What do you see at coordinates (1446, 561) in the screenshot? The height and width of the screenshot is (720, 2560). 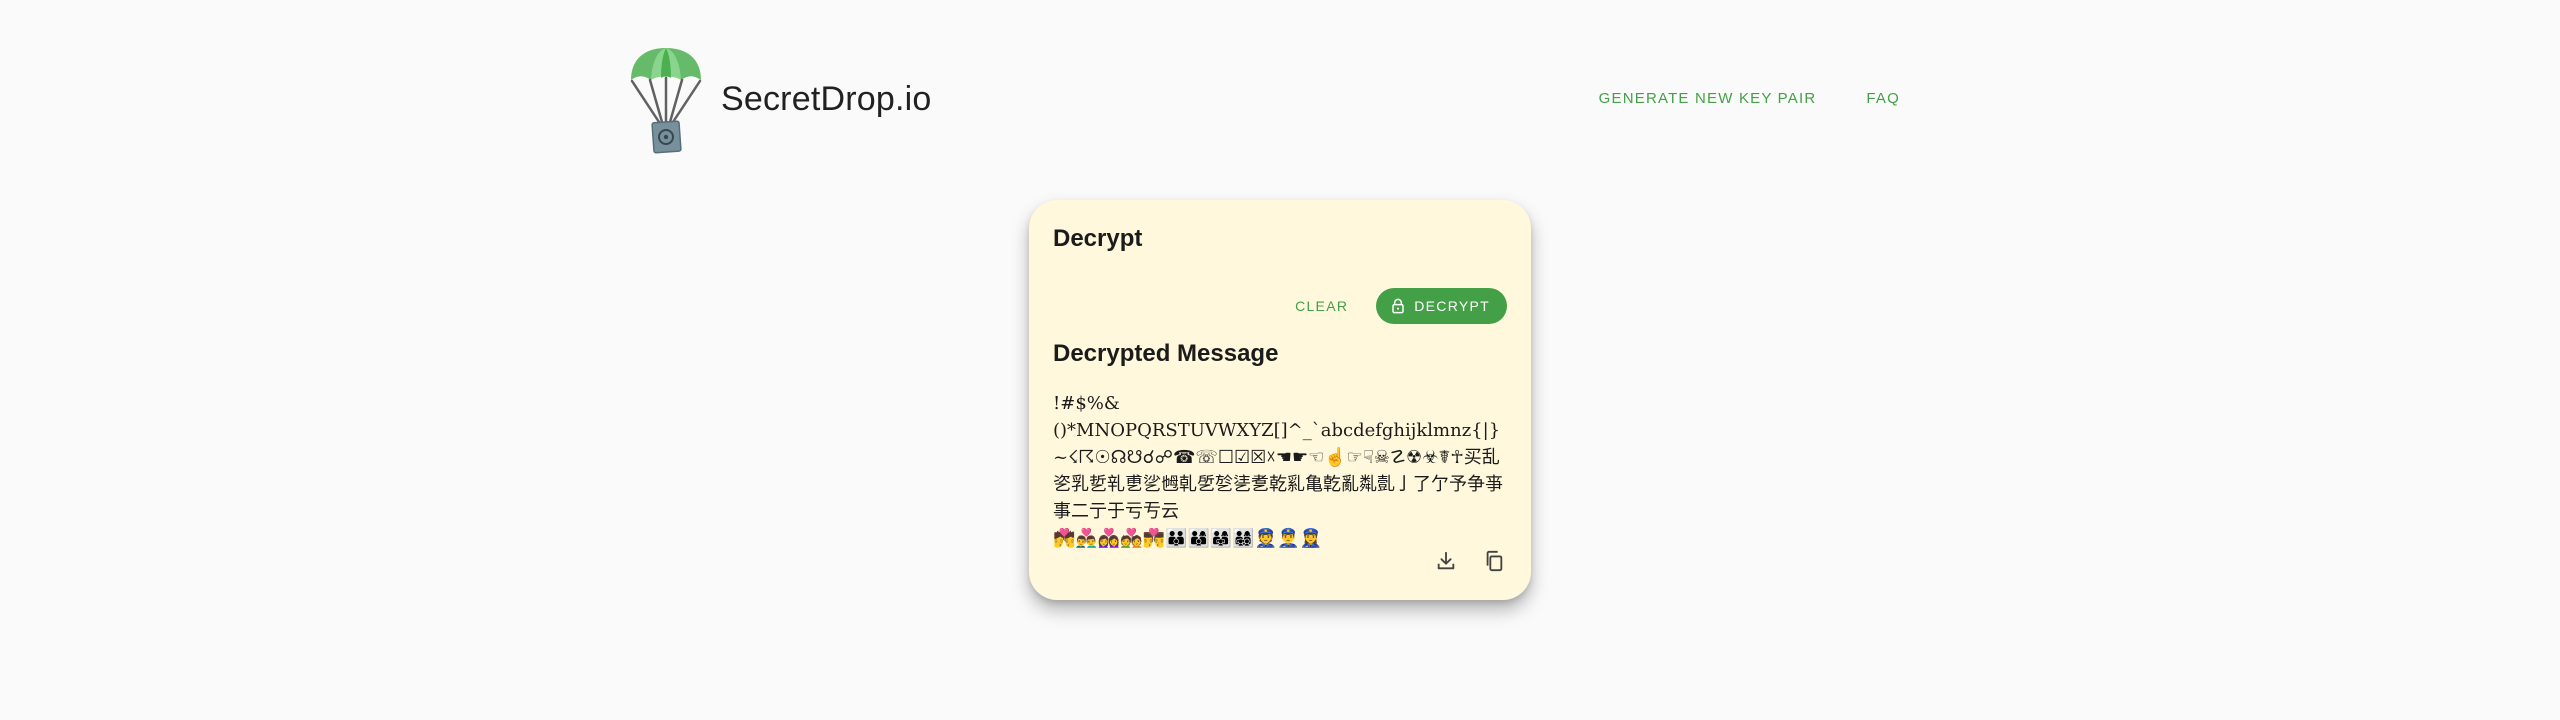 I see `download-icon` at bounding box center [1446, 561].